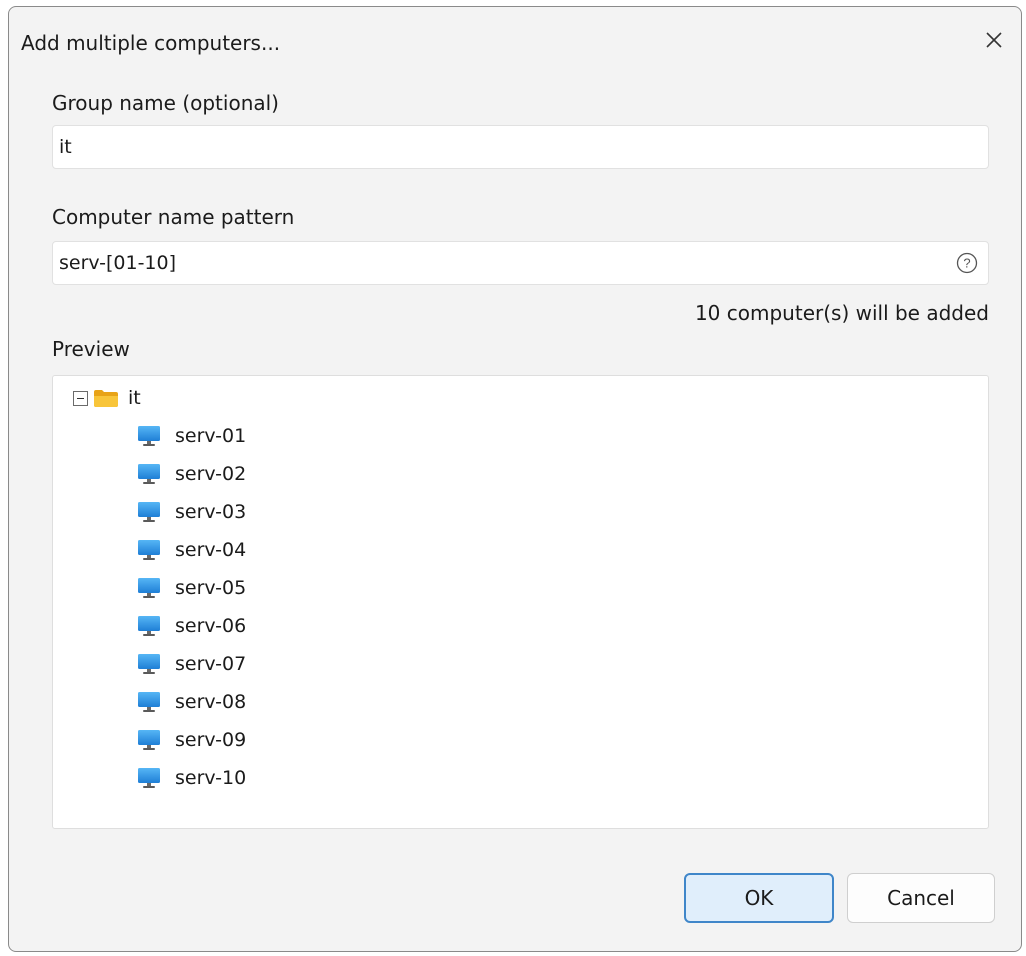 The height and width of the screenshot is (956, 1026). What do you see at coordinates (921, 898) in the screenshot?
I see `cancel-button: Cancel` at bounding box center [921, 898].